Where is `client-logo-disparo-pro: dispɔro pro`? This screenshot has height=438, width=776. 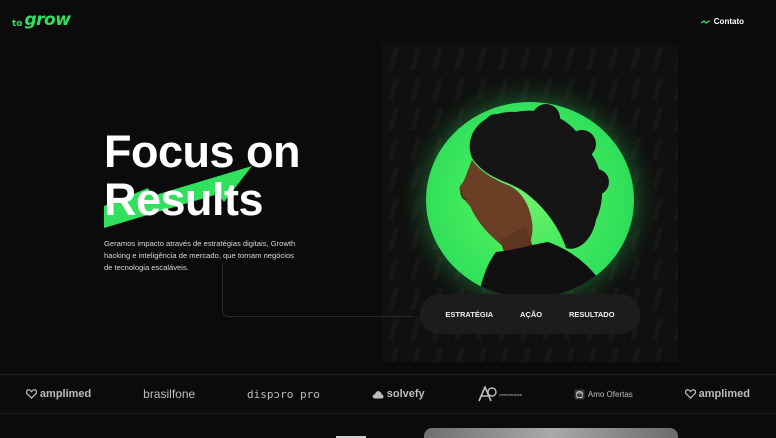 client-logo-disparo-pro: dispɔro pro is located at coordinates (283, 394).